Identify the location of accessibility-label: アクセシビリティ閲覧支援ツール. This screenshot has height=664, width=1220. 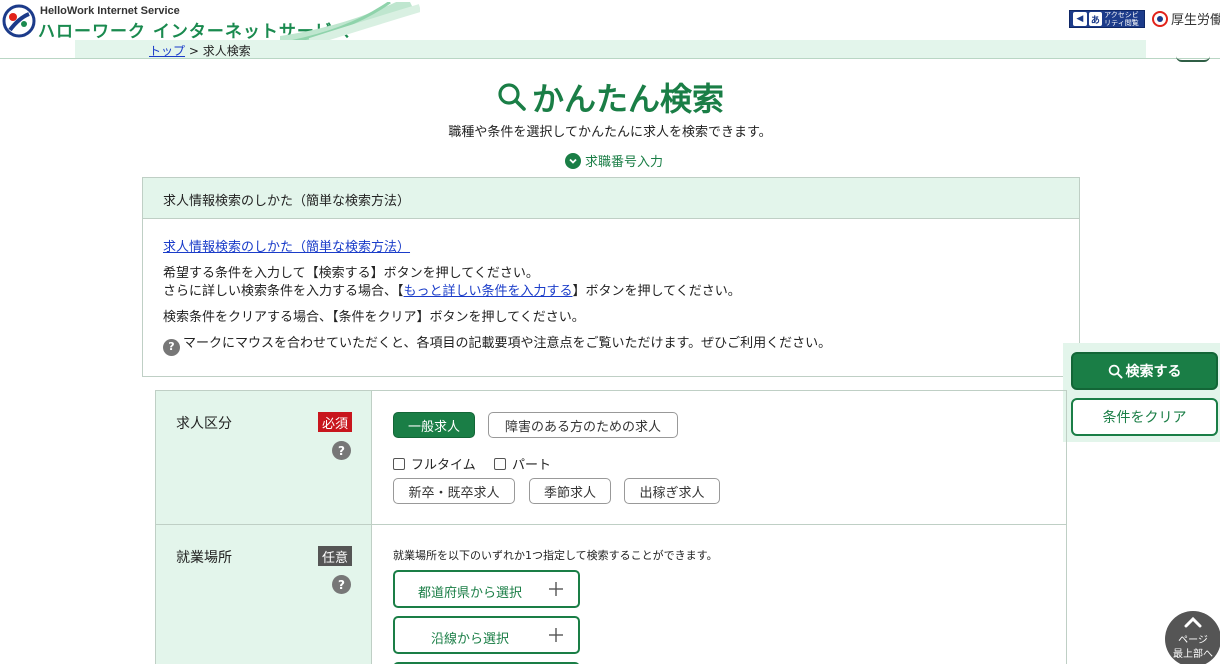
(1121, 19).